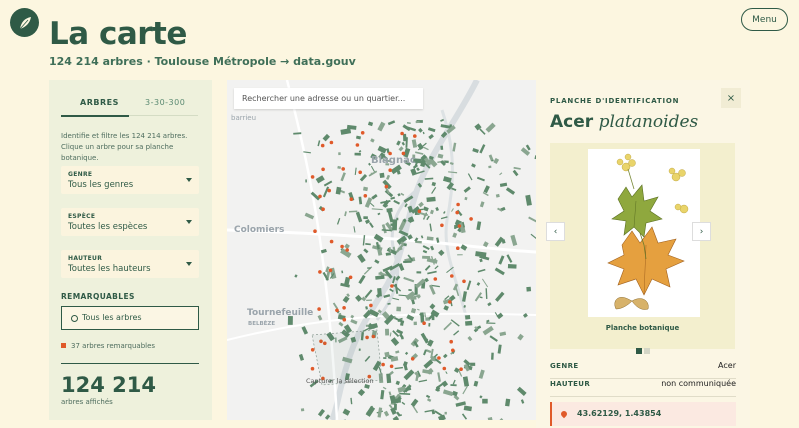  Describe the element at coordinates (572, 122) in the screenshot. I see `species-genus: Acer` at that location.